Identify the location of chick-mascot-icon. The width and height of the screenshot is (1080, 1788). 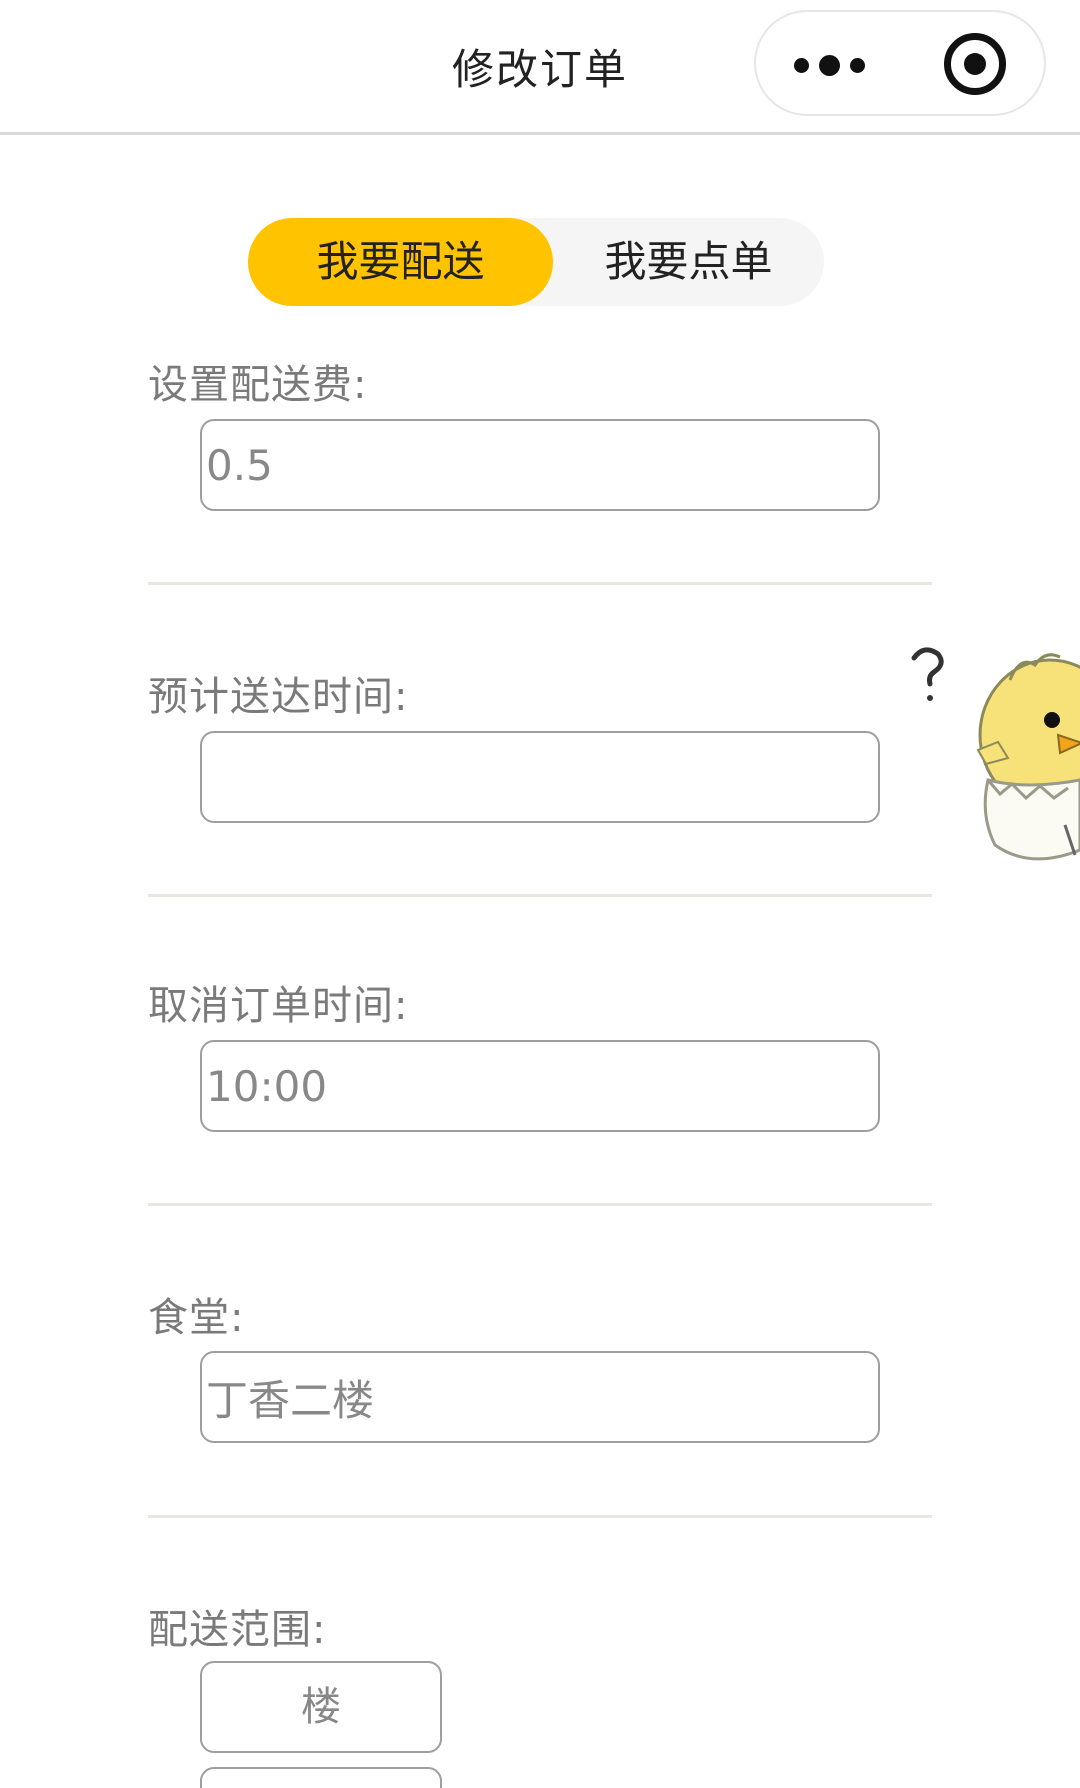
(995, 754).